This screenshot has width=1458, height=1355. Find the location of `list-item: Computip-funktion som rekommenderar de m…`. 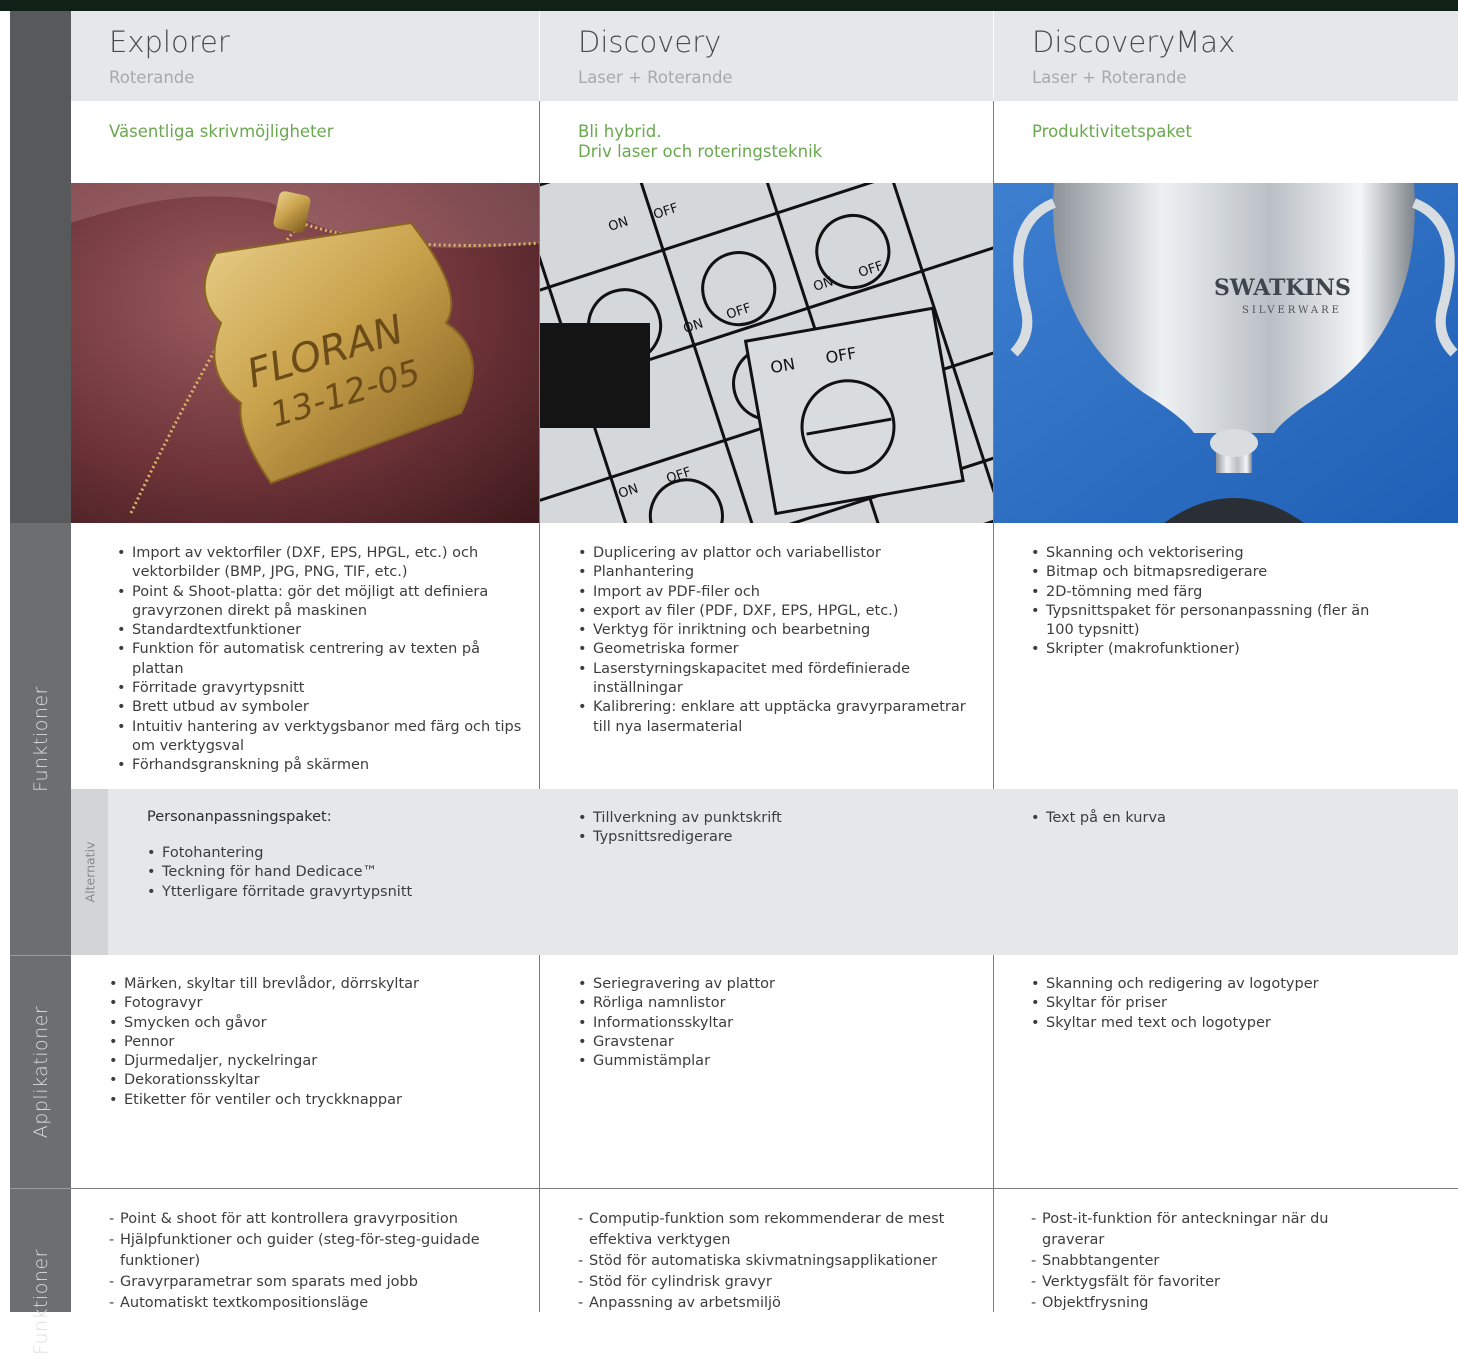

list-item: Computip-funktion som rekommenderar de m… is located at coordinates (775, 1230).